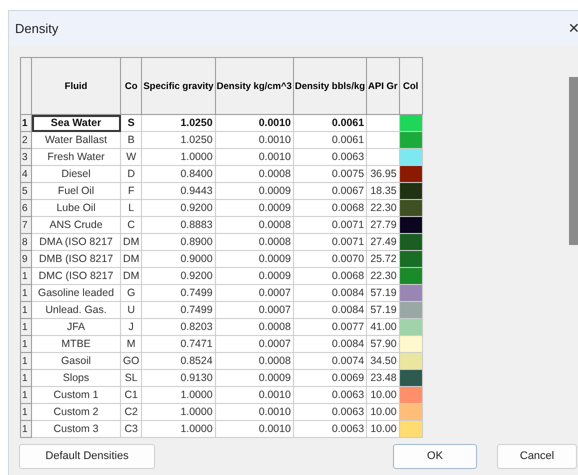 The width and height of the screenshot is (578, 475). I want to click on table-cell: Gasoil, so click(76, 361).